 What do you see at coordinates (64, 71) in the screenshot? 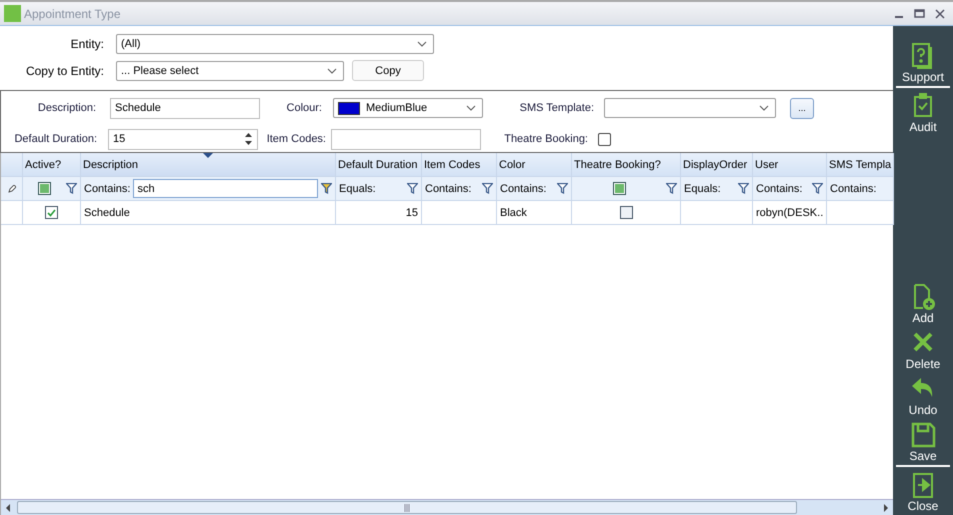
I see `copy-to-entity-label: Copy to Entity:` at bounding box center [64, 71].